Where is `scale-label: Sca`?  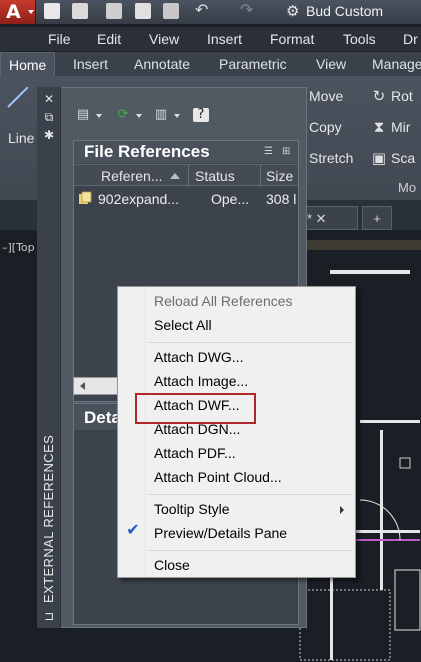 scale-label: Sca is located at coordinates (403, 158).